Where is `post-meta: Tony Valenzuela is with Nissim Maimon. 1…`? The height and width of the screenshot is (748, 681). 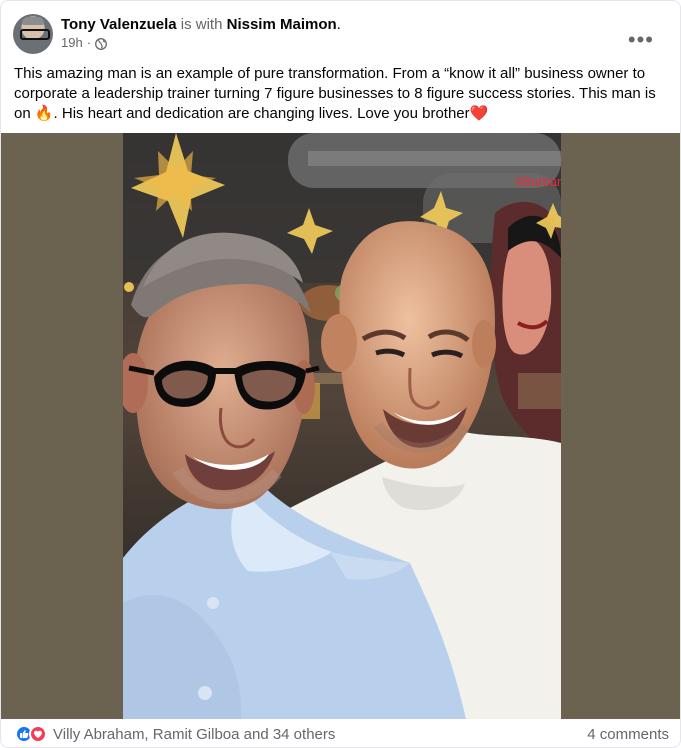
post-meta: Tony Valenzuela is with Nissim Maimon. 1… is located at coordinates (201, 34).